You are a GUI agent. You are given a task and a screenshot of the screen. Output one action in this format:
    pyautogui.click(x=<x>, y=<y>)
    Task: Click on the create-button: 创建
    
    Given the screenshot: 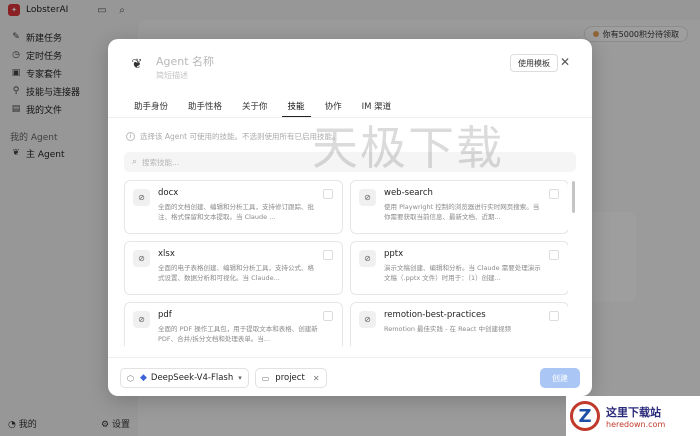 What is the action you would take?
    pyautogui.click(x=560, y=378)
    